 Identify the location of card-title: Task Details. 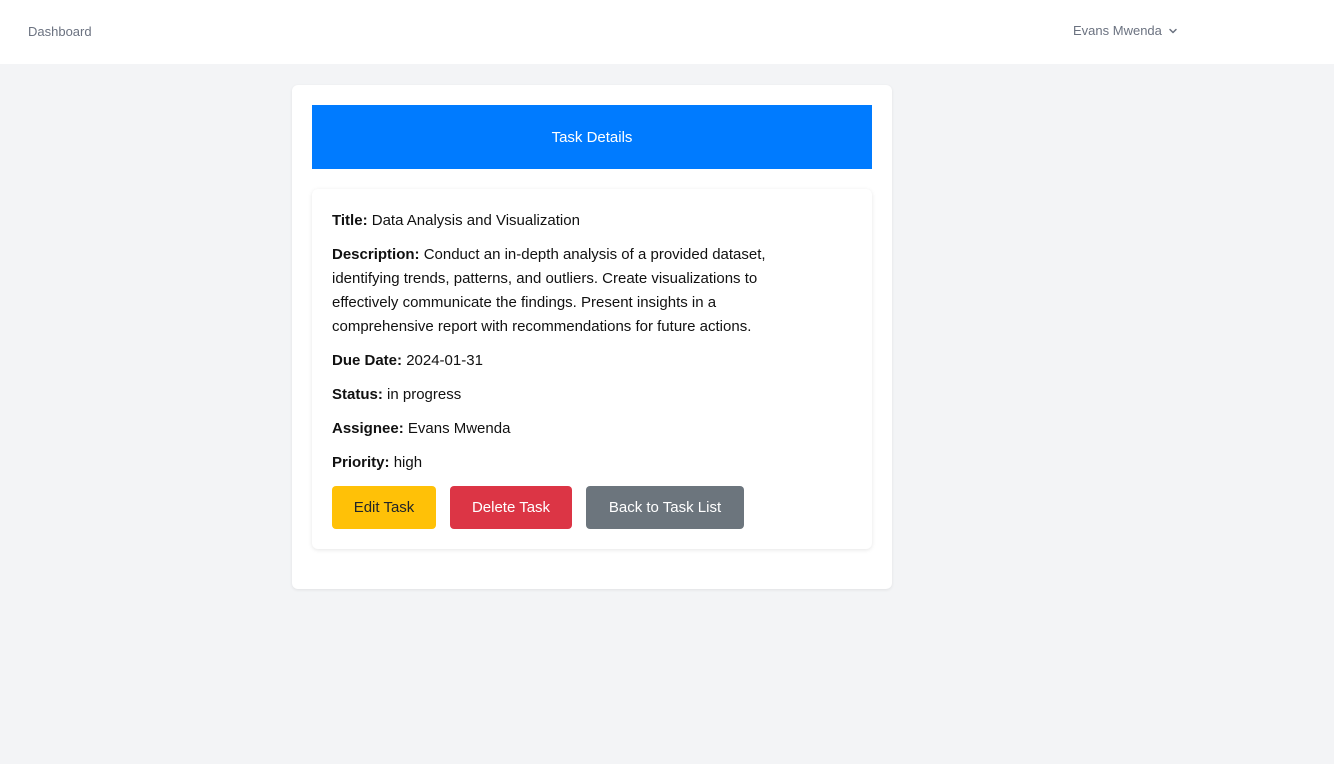
(592, 137).